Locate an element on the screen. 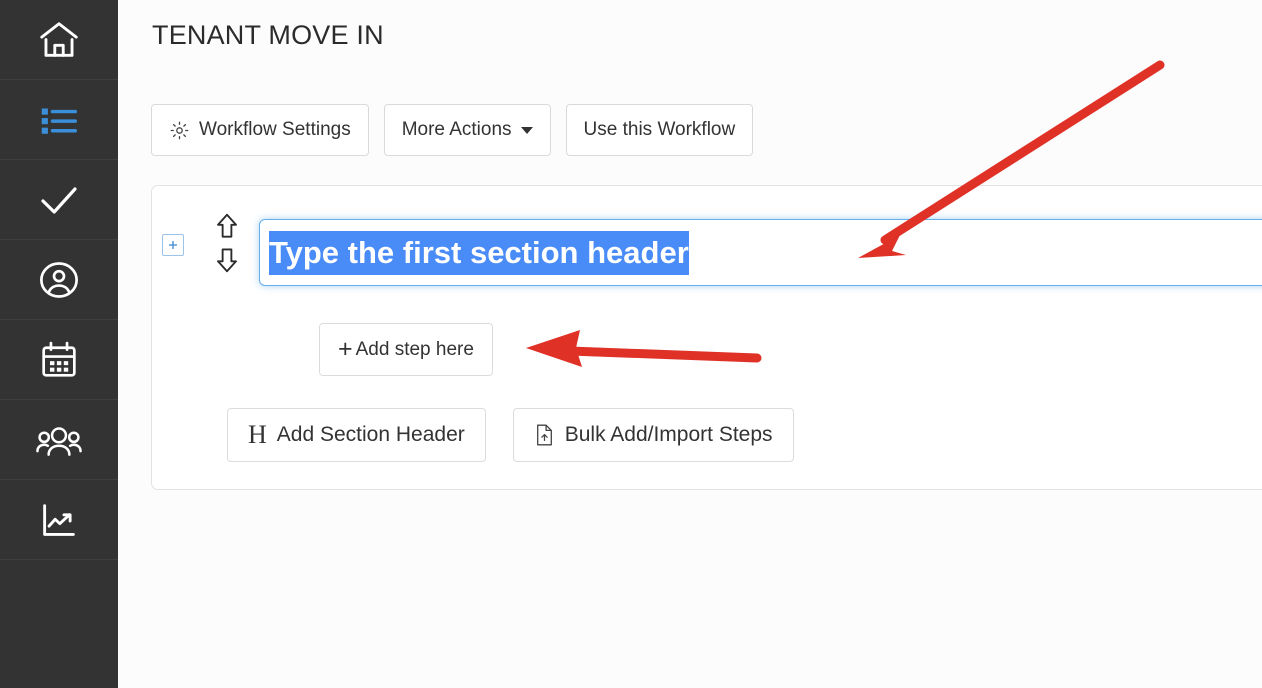 The image size is (1262, 688). plus-icon is located at coordinates (173, 245).